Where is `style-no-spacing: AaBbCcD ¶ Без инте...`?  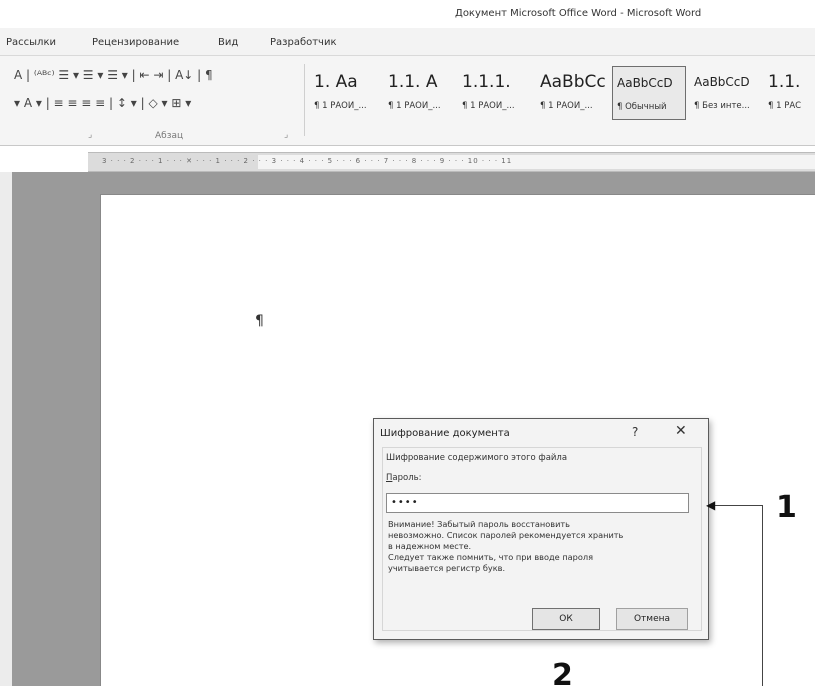
style-no-spacing: AaBbCcD ¶ Без инте... is located at coordinates (727, 93).